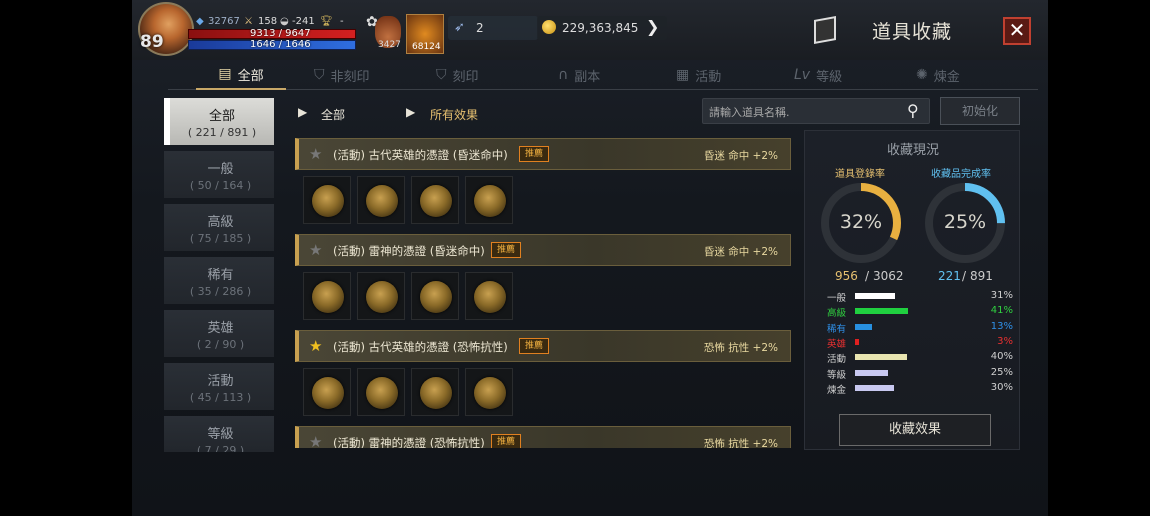 The width and height of the screenshot is (1150, 516). What do you see at coordinates (219, 121) in the screenshot?
I see `category-all: 全部 ( 221 / 891 )` at bounding box center [219, 121].